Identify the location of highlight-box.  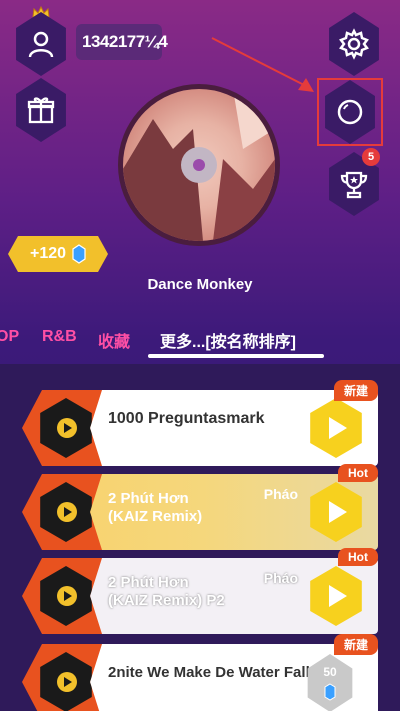
(350, 112).